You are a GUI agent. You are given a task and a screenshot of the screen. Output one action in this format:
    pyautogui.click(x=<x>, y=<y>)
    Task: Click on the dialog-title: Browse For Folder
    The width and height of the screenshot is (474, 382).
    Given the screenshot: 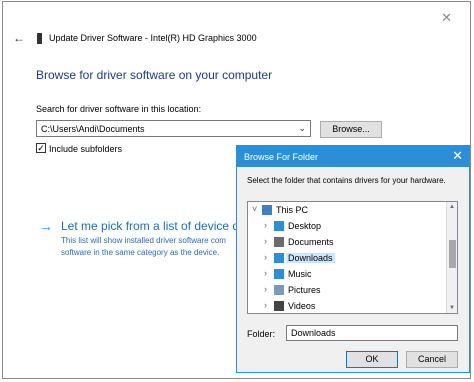 What is the action you would take?
    pyautogui.click(x=281, y=157)
    